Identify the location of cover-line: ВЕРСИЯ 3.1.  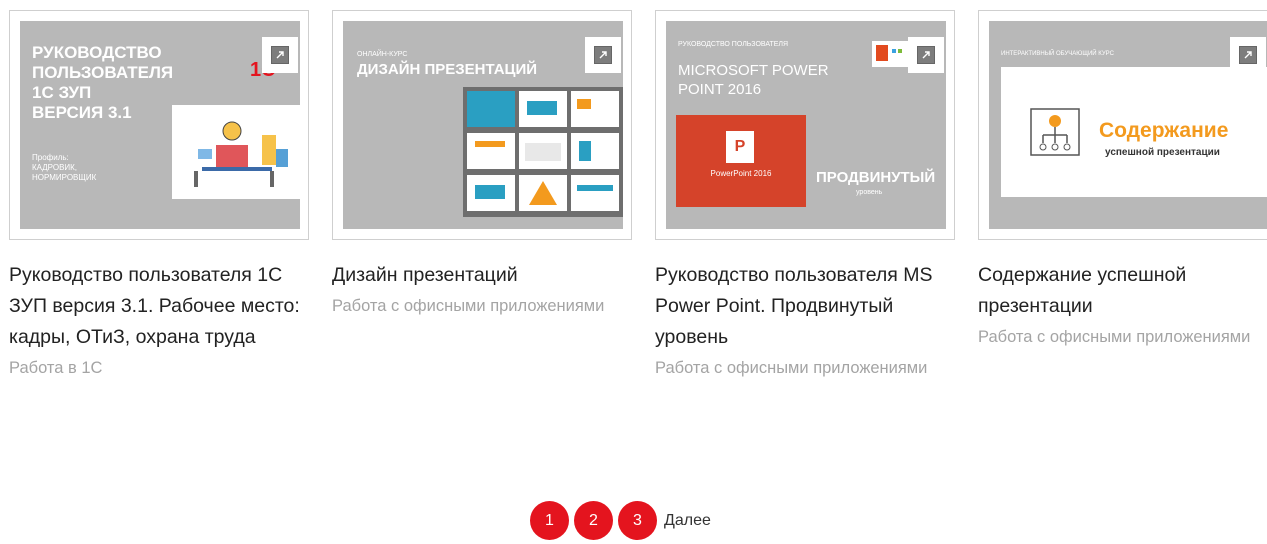
(82, 112).